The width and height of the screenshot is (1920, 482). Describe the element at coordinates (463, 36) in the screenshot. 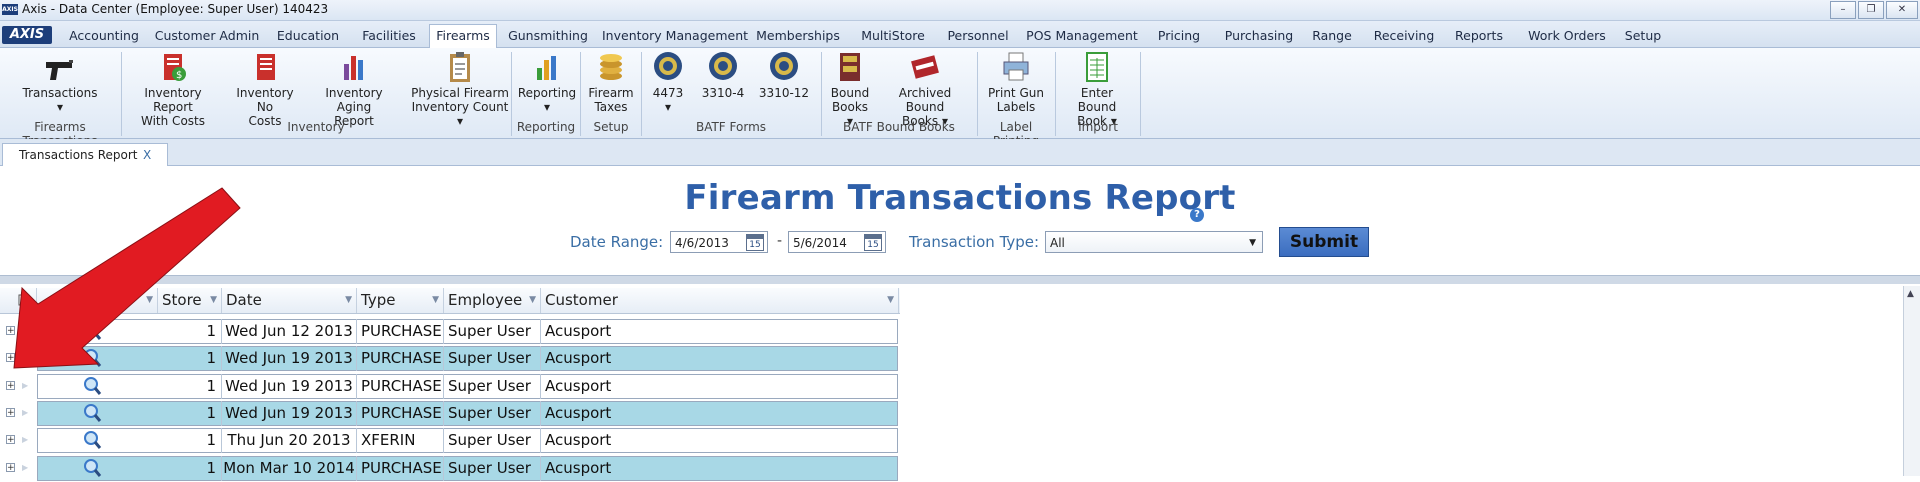

I see `tab-firearms: Firearms` at that location.